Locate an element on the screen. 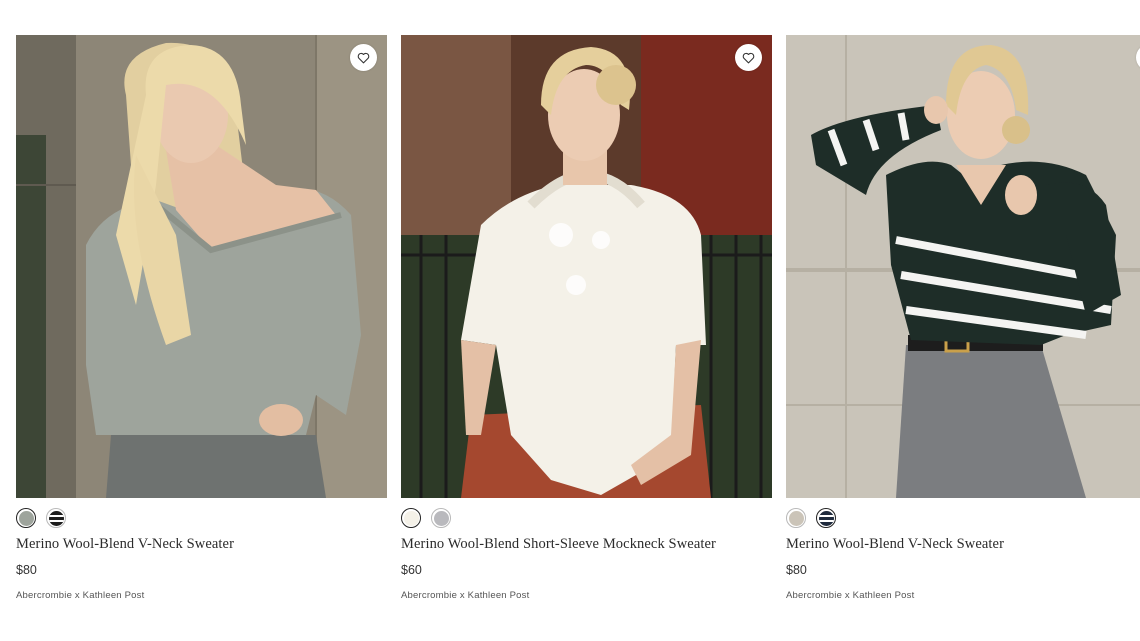 This screenshot has height=641, width=1140. product-price: $60 is located at coordinates (411, 570).